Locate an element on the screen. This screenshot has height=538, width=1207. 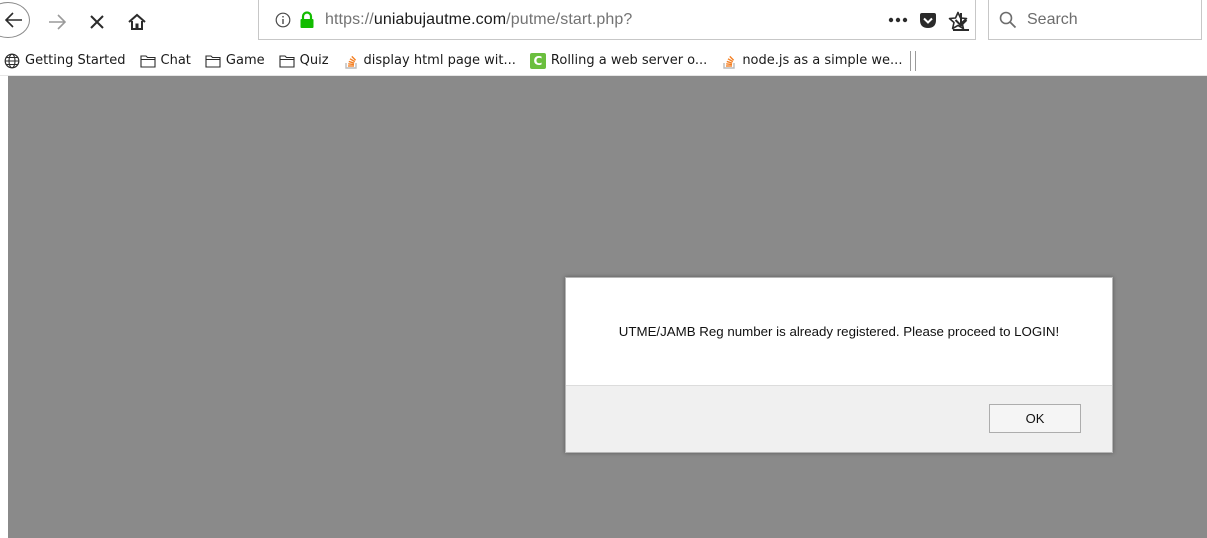
downloads-button is located at coordinates (961, 22).